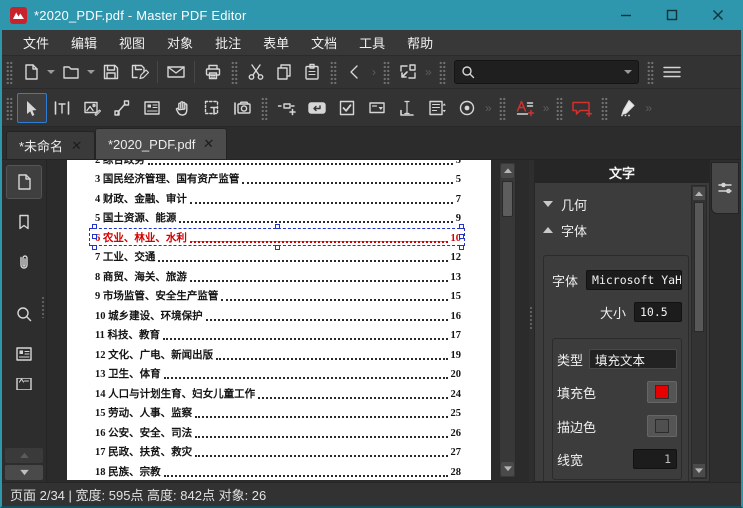  I want to click on minimize-button, so click(626, 15).